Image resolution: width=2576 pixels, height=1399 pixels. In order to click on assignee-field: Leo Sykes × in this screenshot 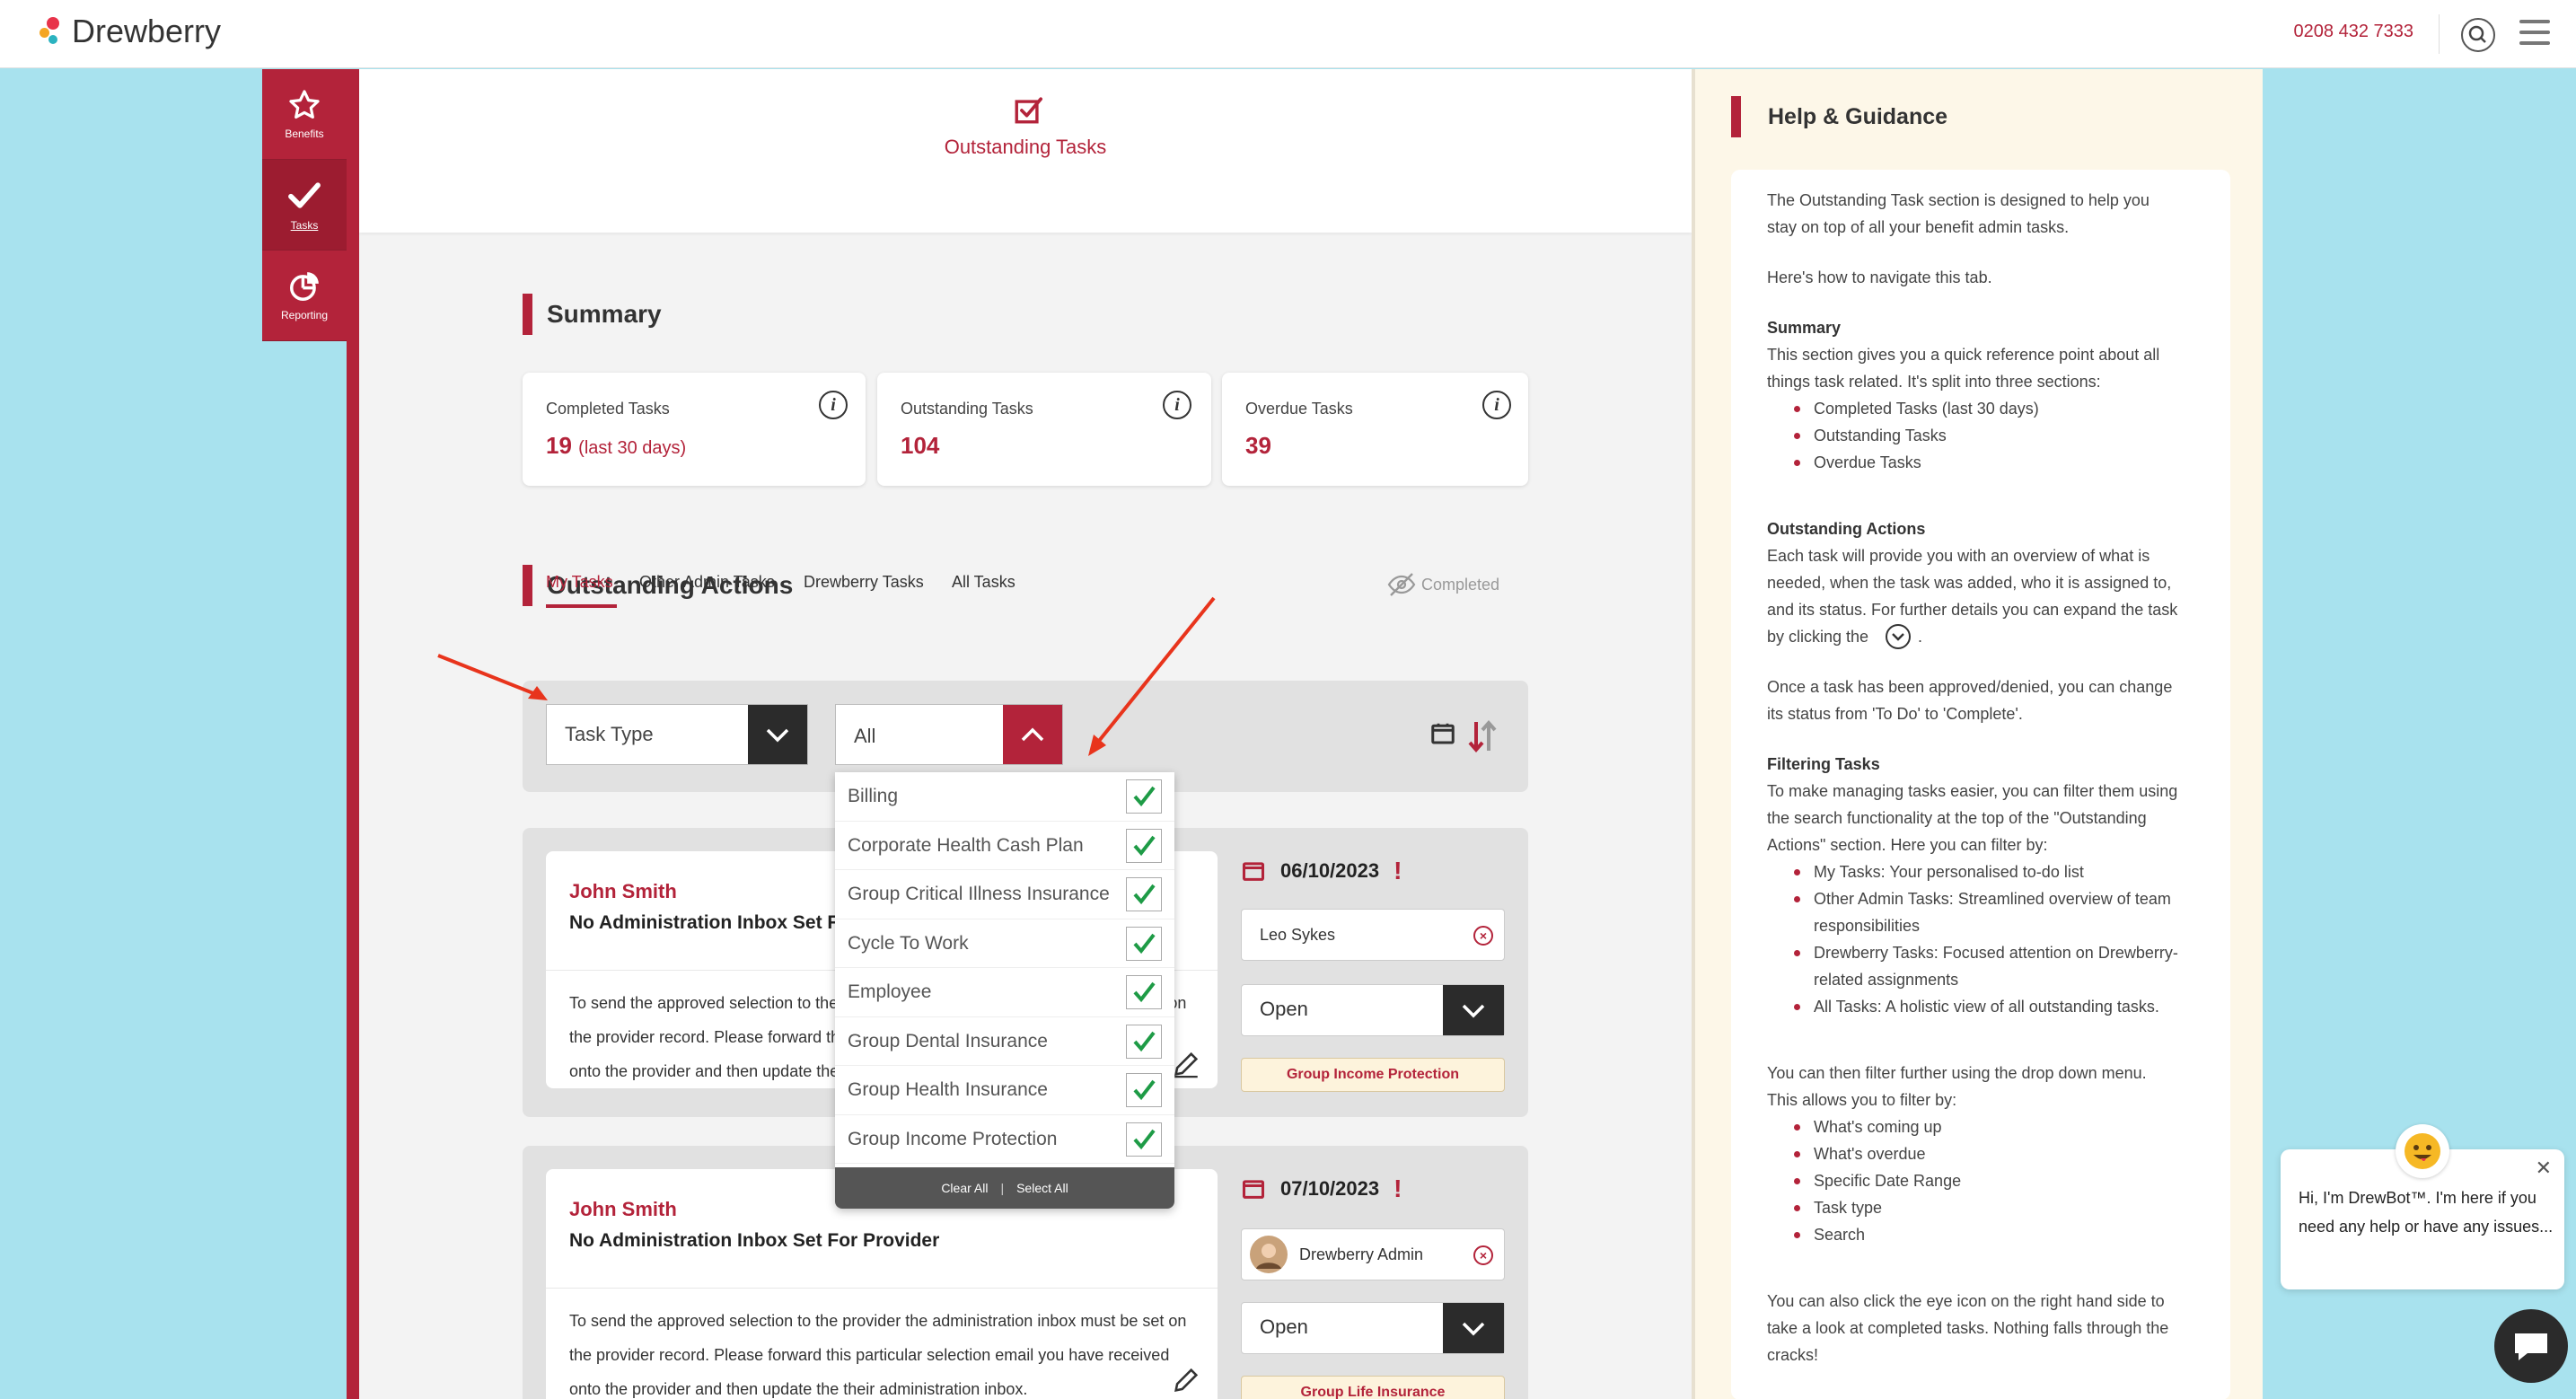, I will do `click(1373, 935)`.